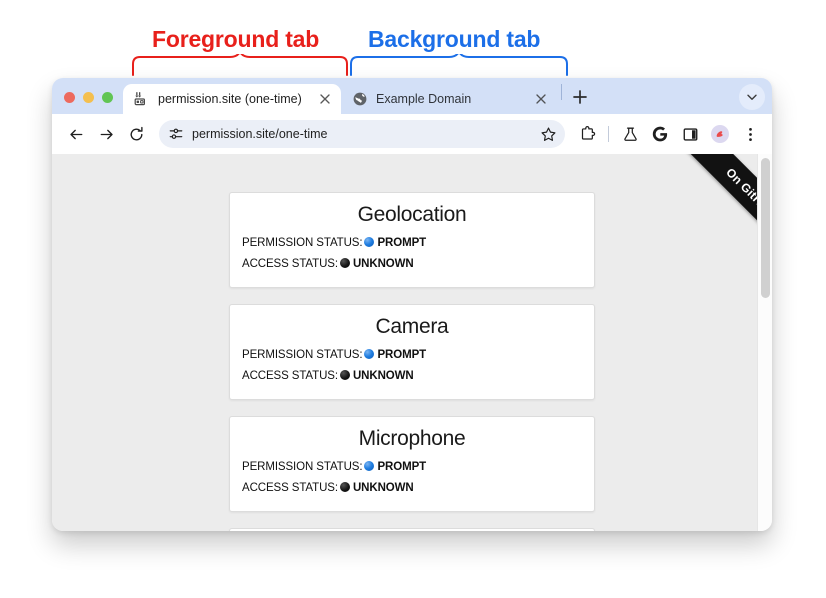  Describe the element at coordinates (139, 99) in the screenshot. I see `permission-site-icon` at that location.